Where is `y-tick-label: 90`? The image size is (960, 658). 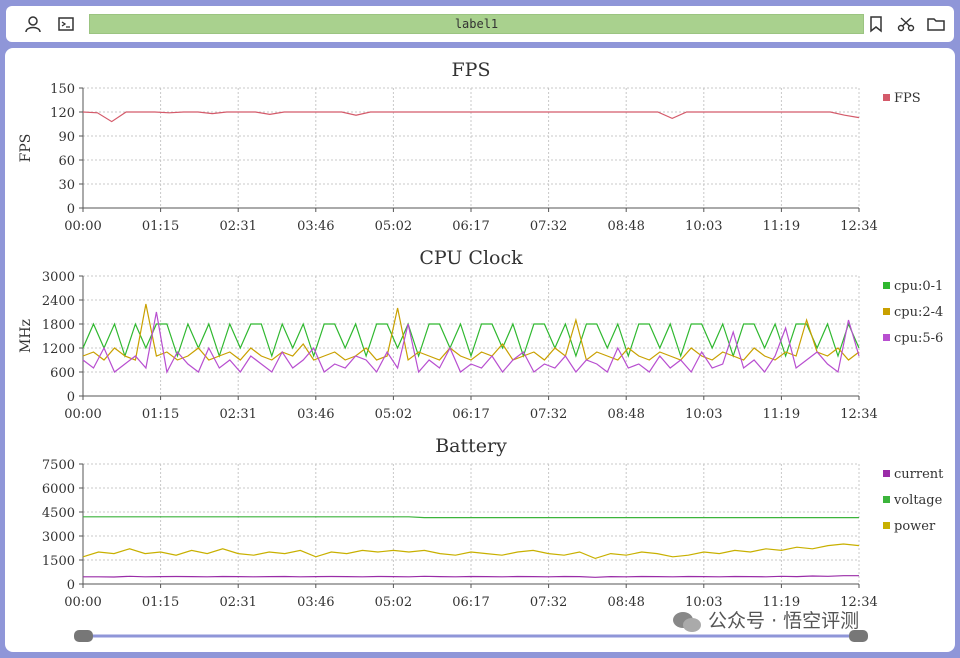 y-tick-label: 90 is located at coordinates (66, 137).